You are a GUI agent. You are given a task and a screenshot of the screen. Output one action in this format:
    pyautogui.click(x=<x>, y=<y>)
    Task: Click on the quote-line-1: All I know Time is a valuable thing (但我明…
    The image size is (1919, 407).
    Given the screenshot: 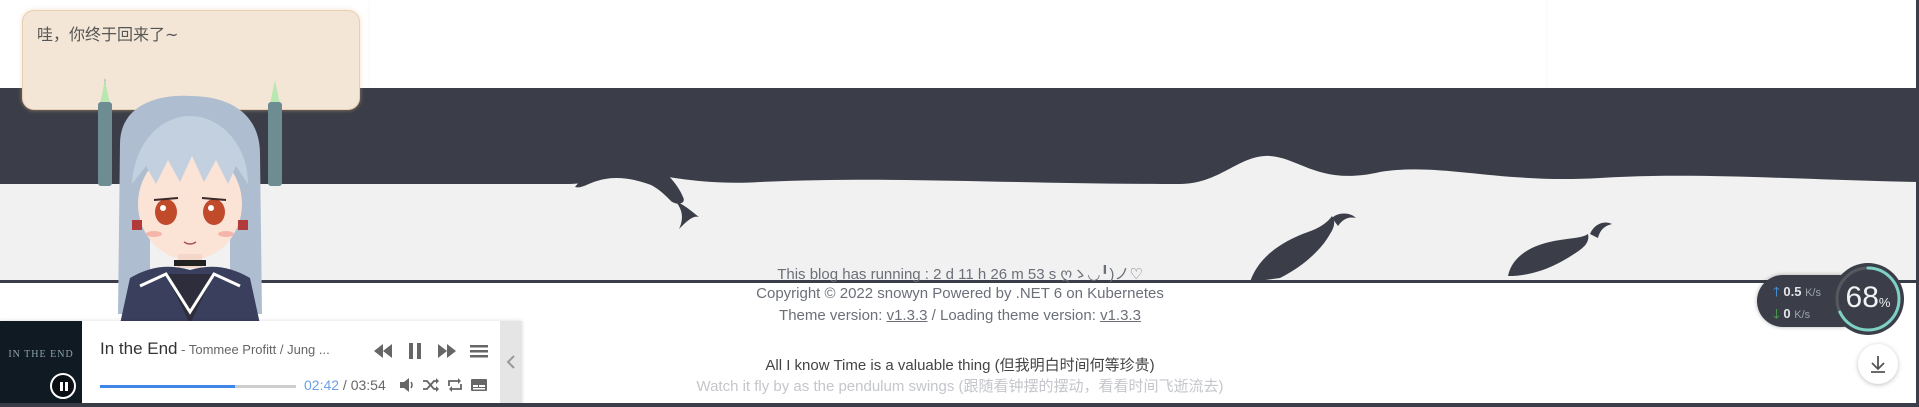 What is the action you would take?
    pyautogui.click(x=960, y=365)
    